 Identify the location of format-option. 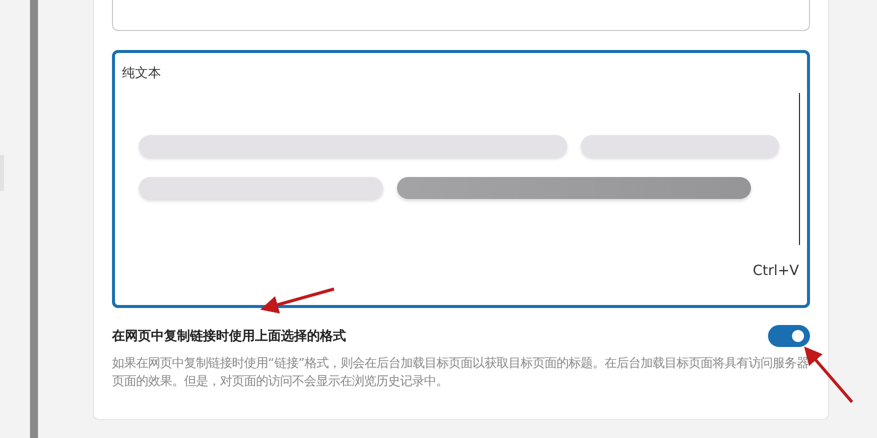
(461, 15).